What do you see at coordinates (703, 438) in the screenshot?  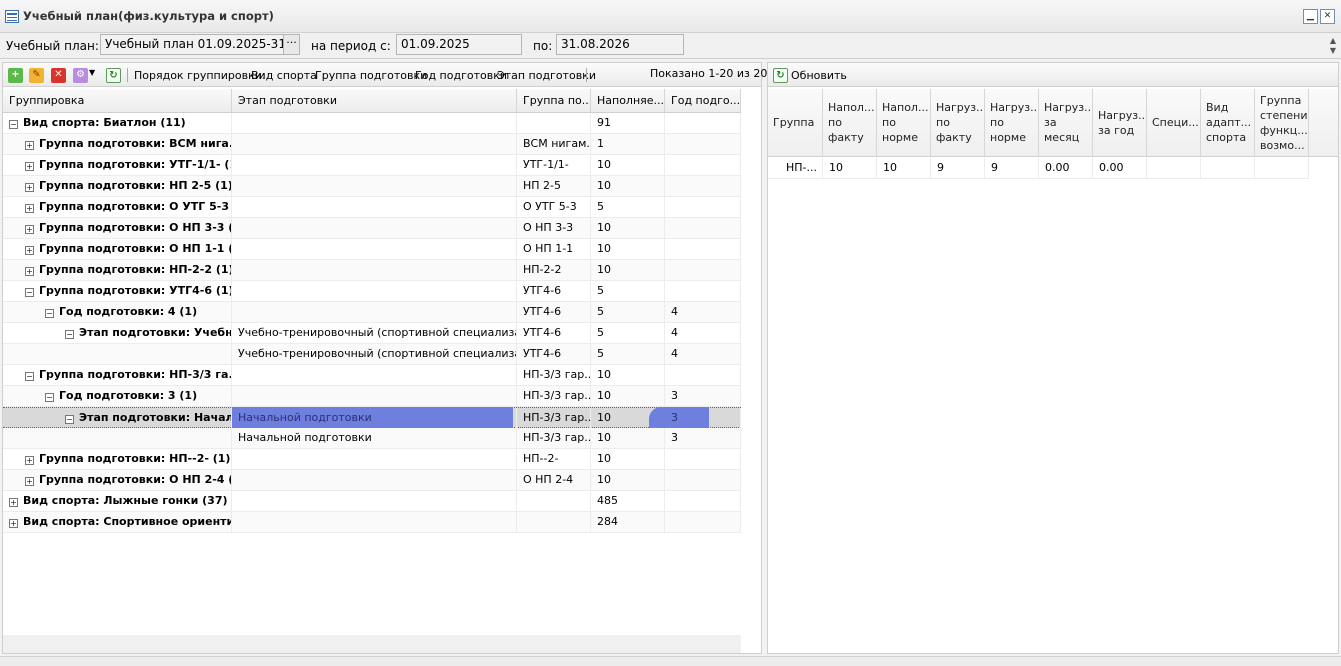 I see `cell-year: 3` at bounding box center [703, 438].